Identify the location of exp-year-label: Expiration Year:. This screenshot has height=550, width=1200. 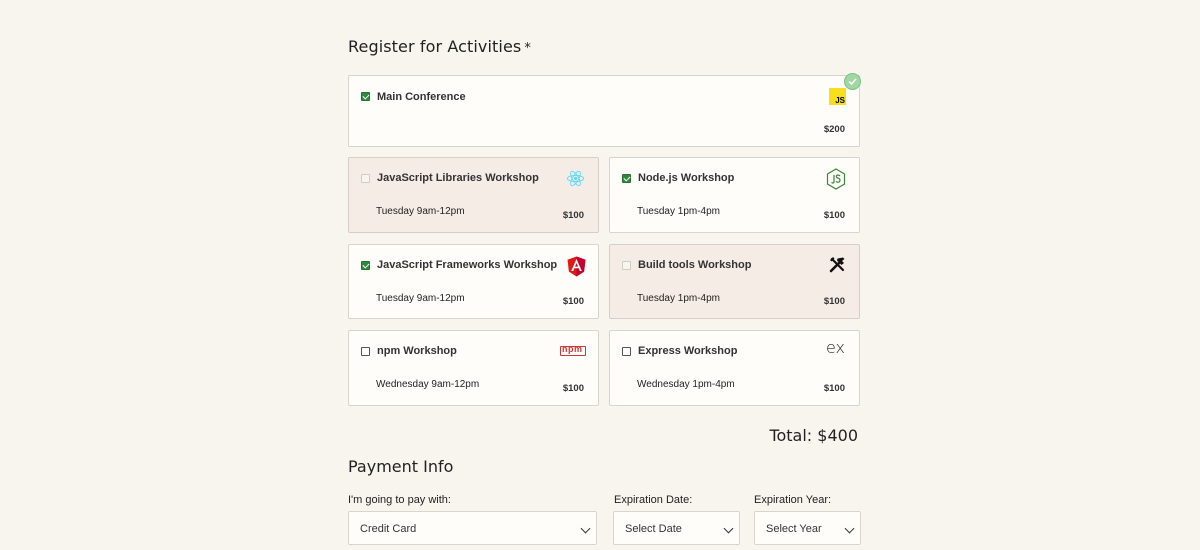
(793, 500).